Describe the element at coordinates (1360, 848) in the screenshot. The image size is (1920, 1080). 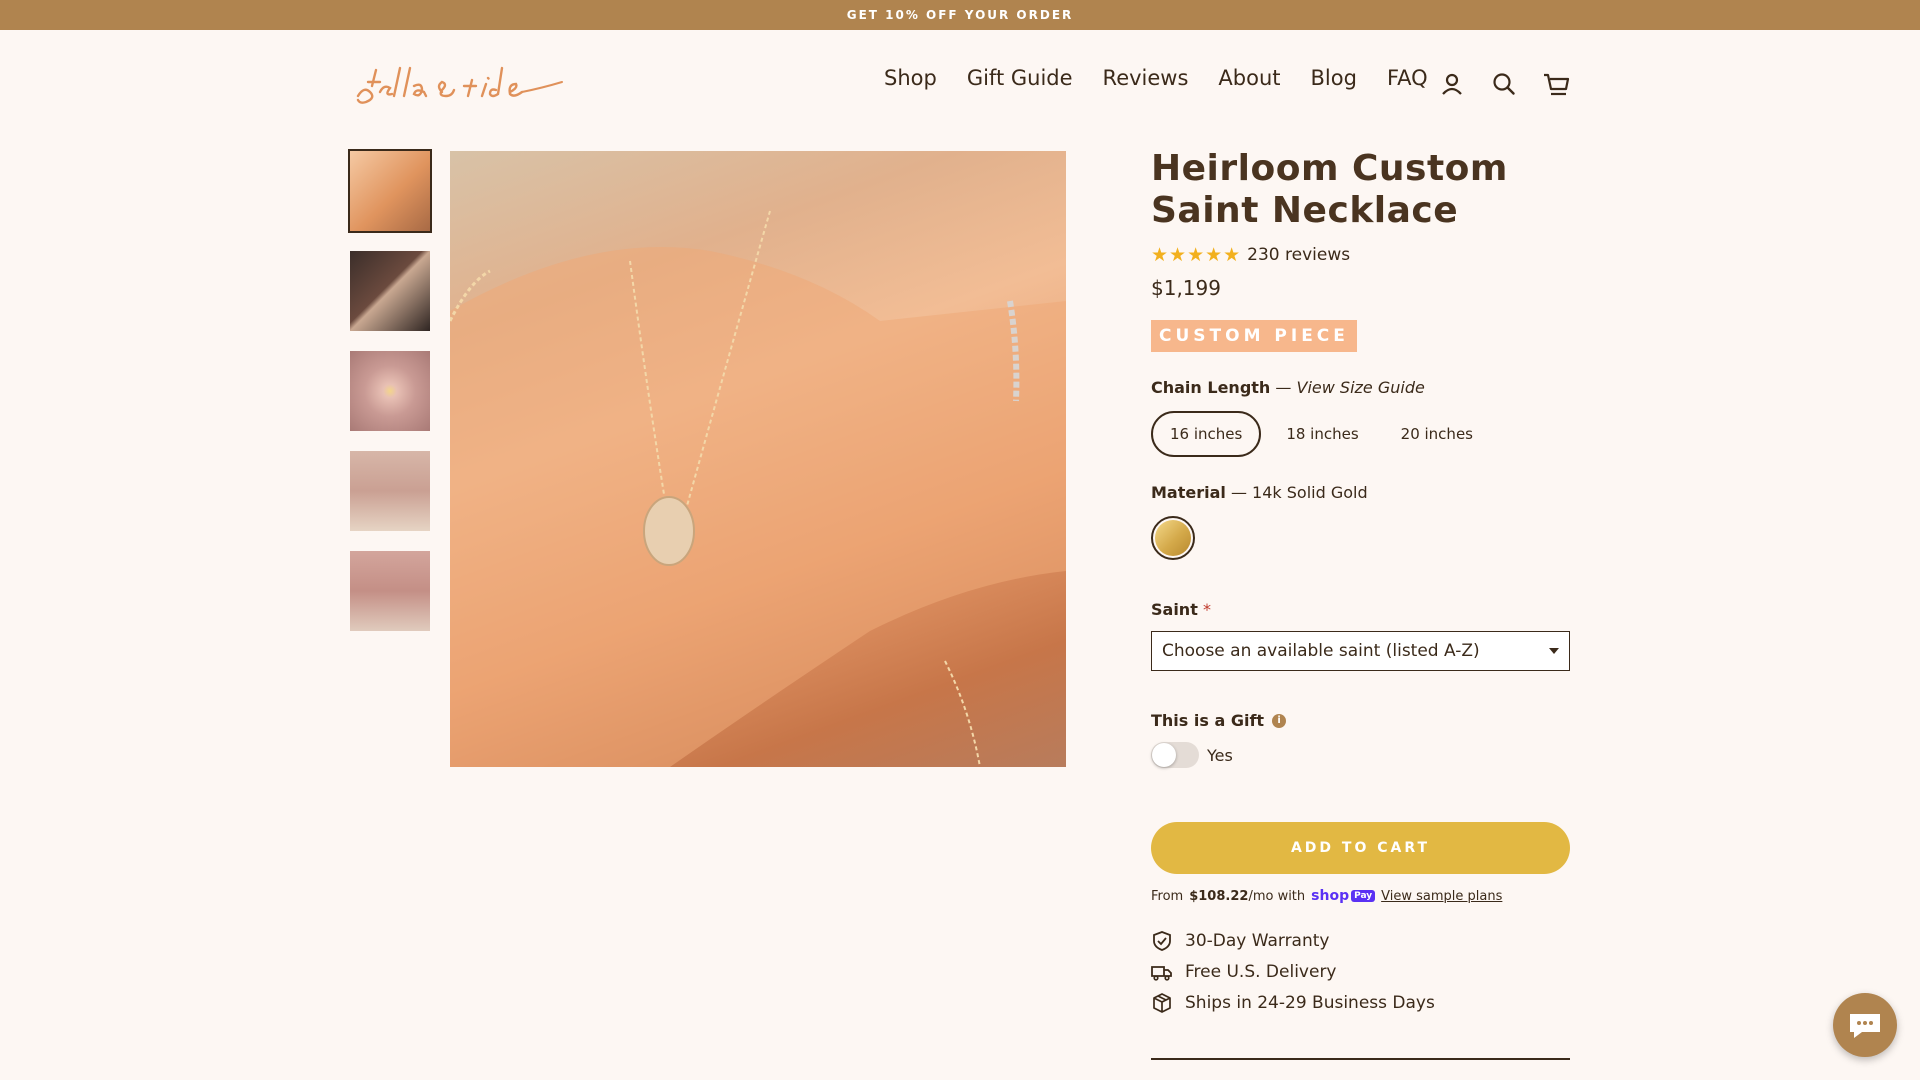
I see `add-to-cart-button: ADD TO CART` at that location.